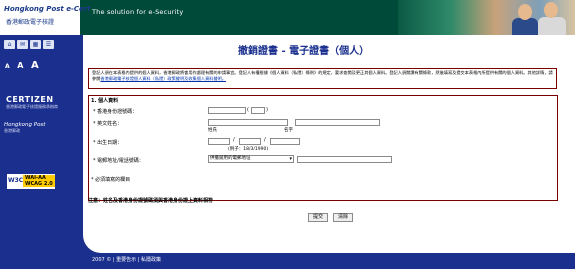 The height and width of the screenshot is (269, 575). What do you see at coordinates (227, 110) in the screenshot?
I see `hkid-input` at bounding box center [227, 110].